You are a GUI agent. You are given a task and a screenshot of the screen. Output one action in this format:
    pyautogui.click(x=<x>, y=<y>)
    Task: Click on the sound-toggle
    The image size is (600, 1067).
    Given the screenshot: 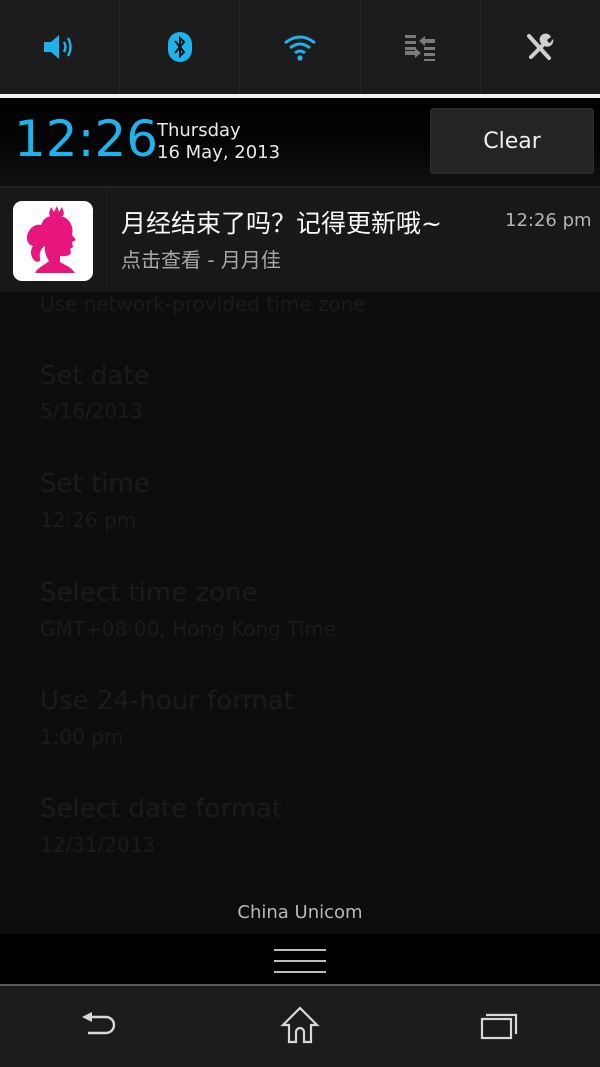 What is the action you would take?
    pyautogui.click(x=60, y=47)
    